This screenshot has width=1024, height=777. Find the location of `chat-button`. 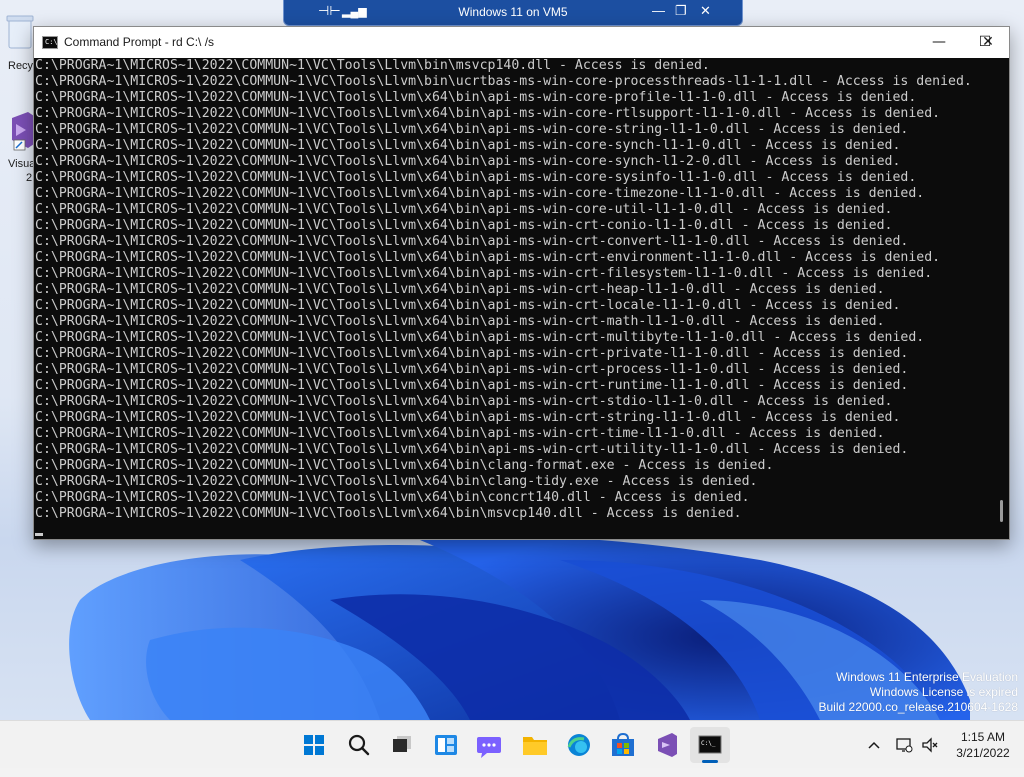

chat-button is located at coordinates (489, 745).